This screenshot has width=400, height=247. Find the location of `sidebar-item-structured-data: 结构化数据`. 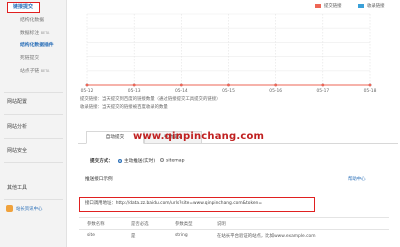

sidebar-item-structured-data: 结构化数据 is located at coordinates (33, 20).